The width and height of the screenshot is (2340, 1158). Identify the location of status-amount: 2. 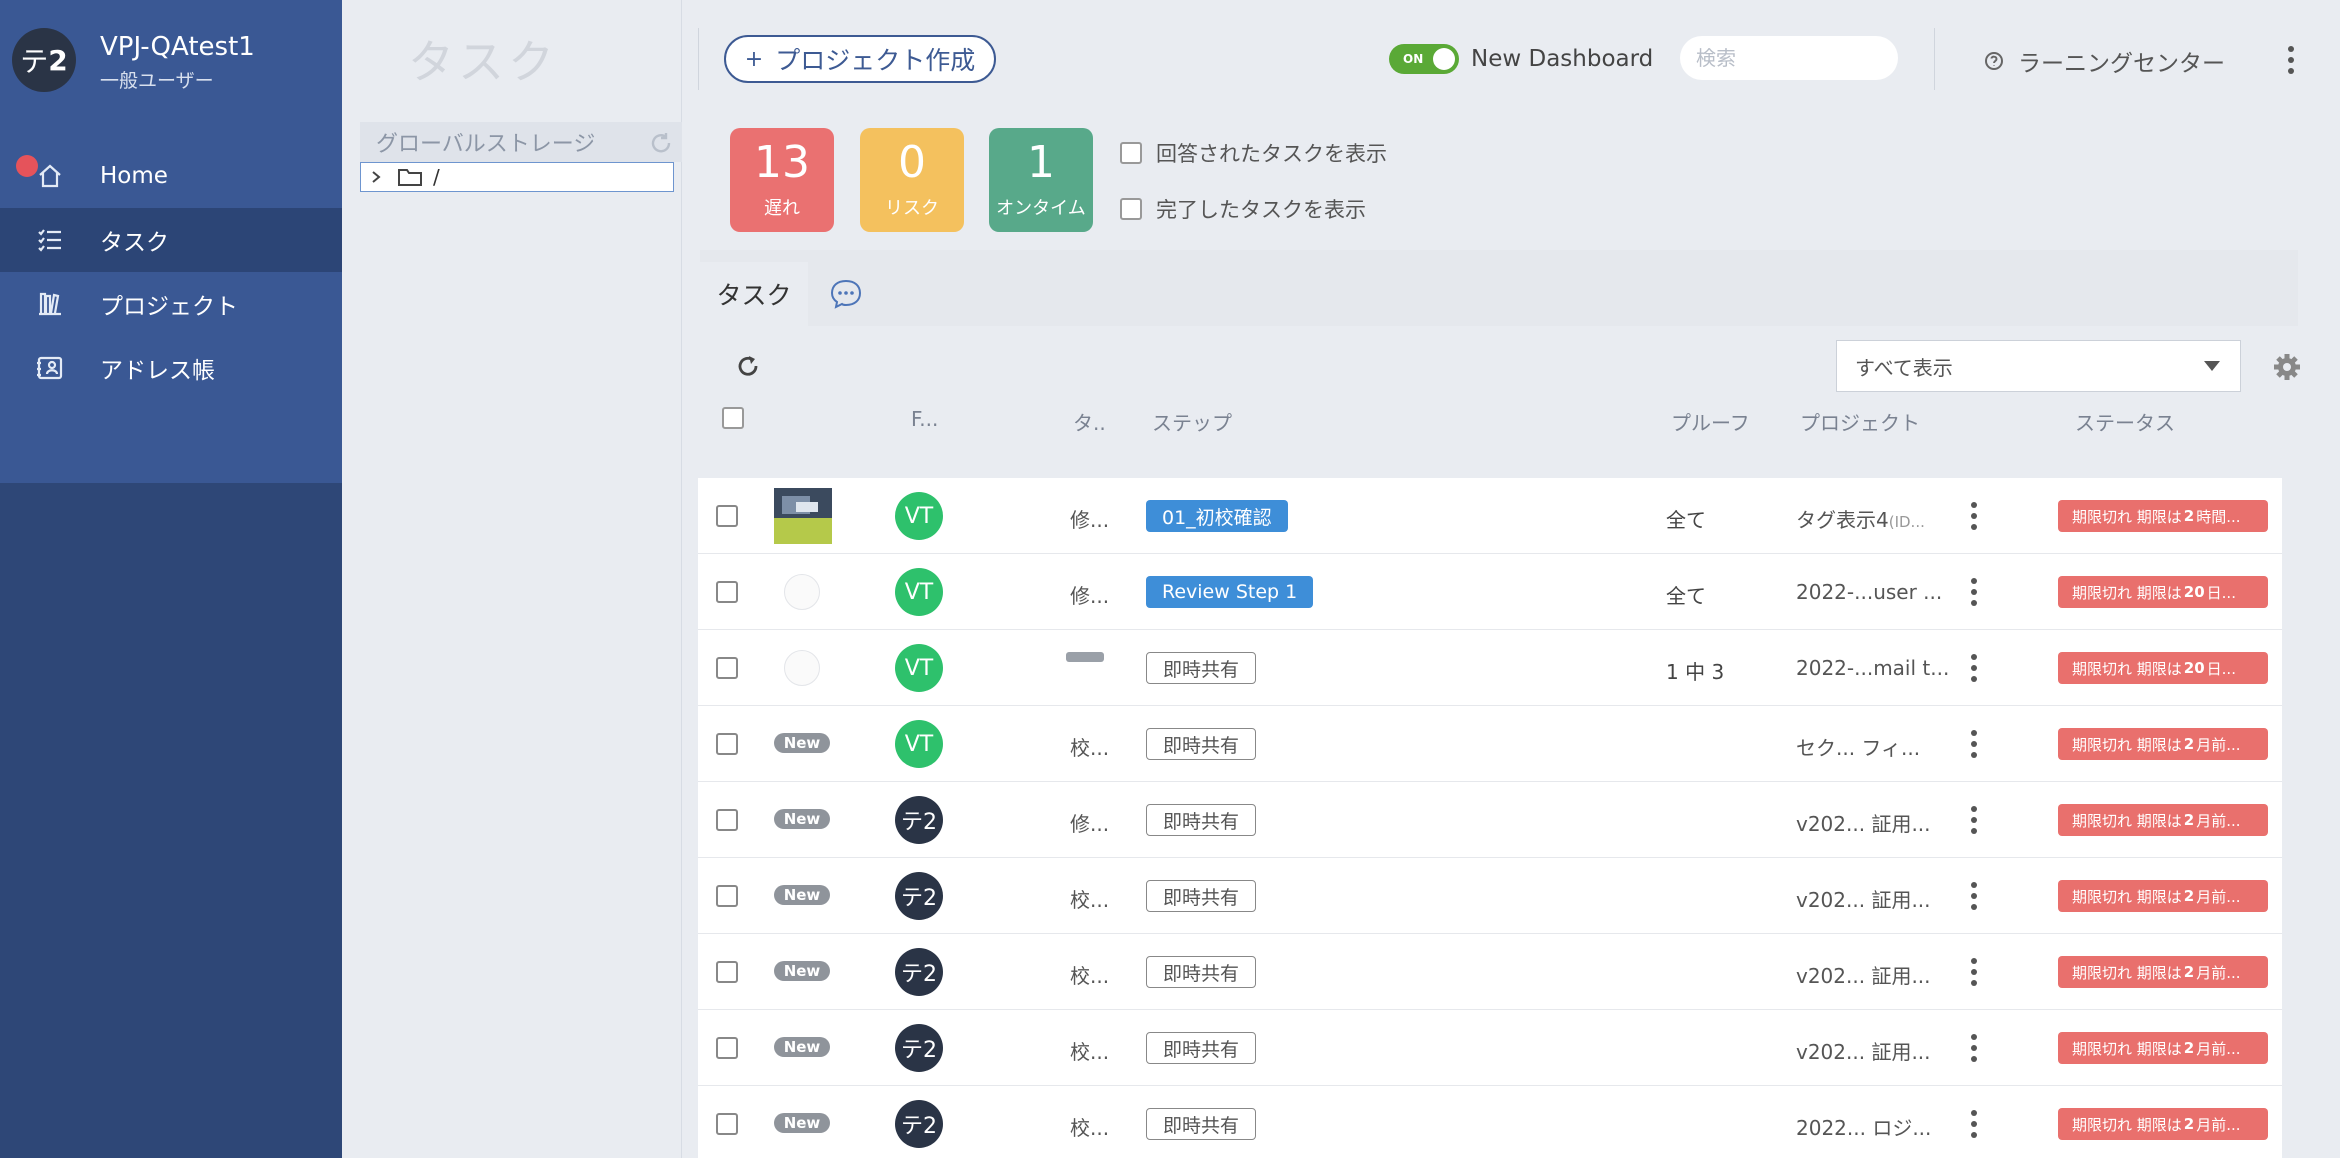
(2189, 896).